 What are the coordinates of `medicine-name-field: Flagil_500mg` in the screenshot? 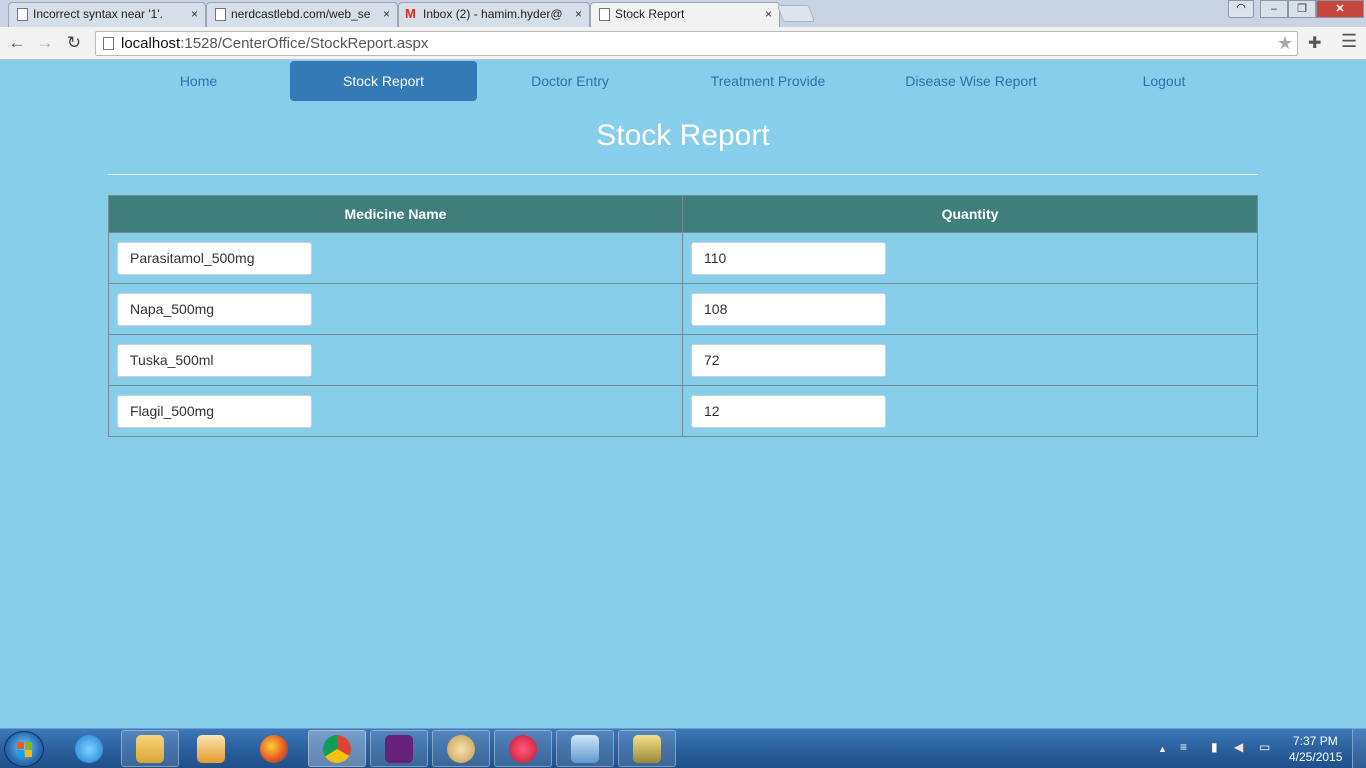 It's located at (214, 411).